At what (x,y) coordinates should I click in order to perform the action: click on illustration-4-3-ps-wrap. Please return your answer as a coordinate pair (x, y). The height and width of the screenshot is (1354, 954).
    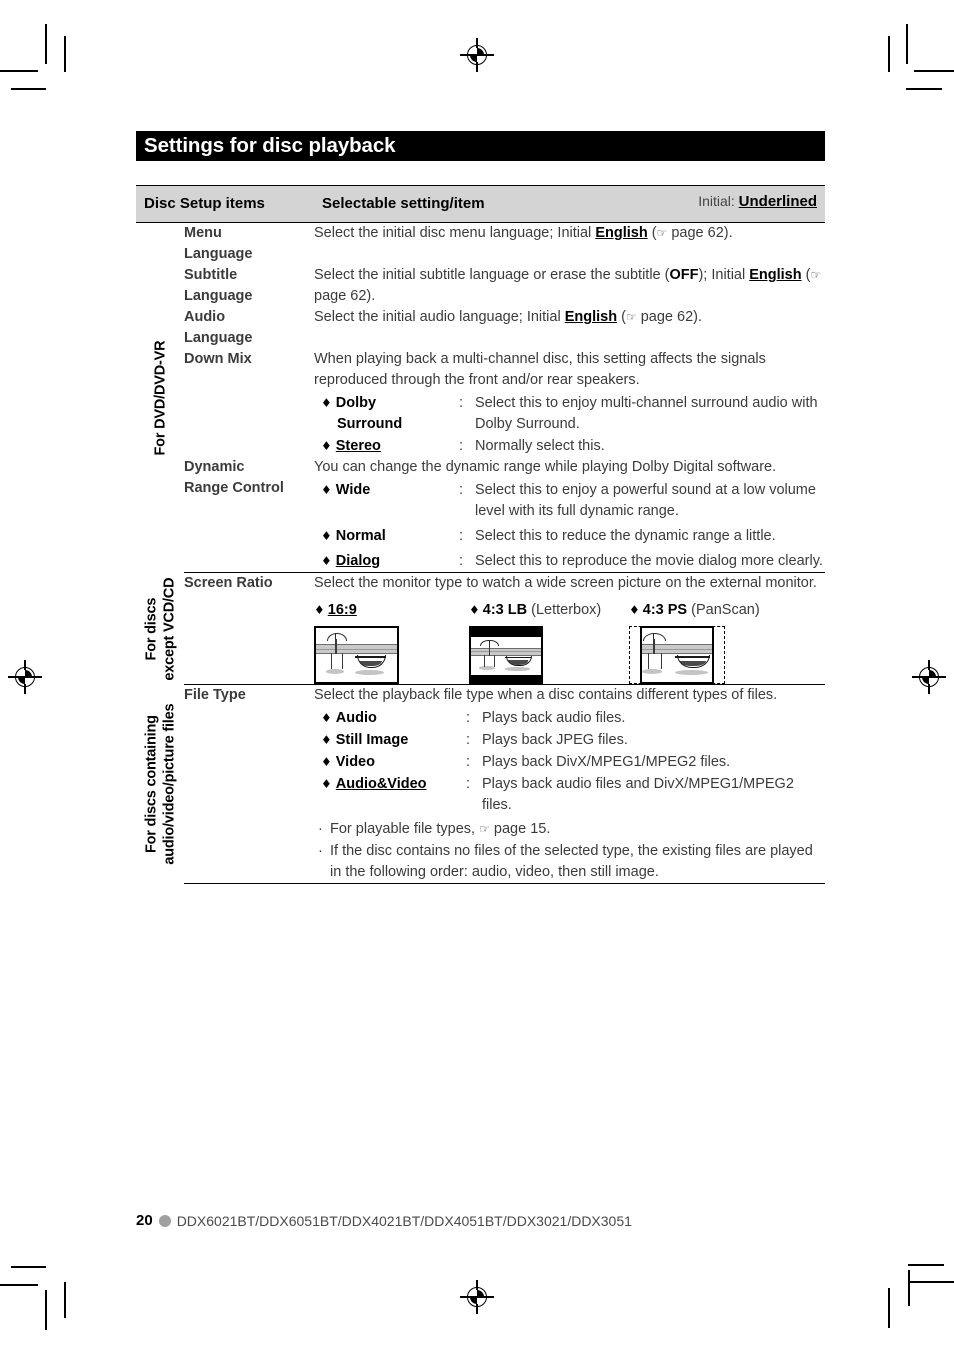
    Looking at the image, I should click on (727, 655).